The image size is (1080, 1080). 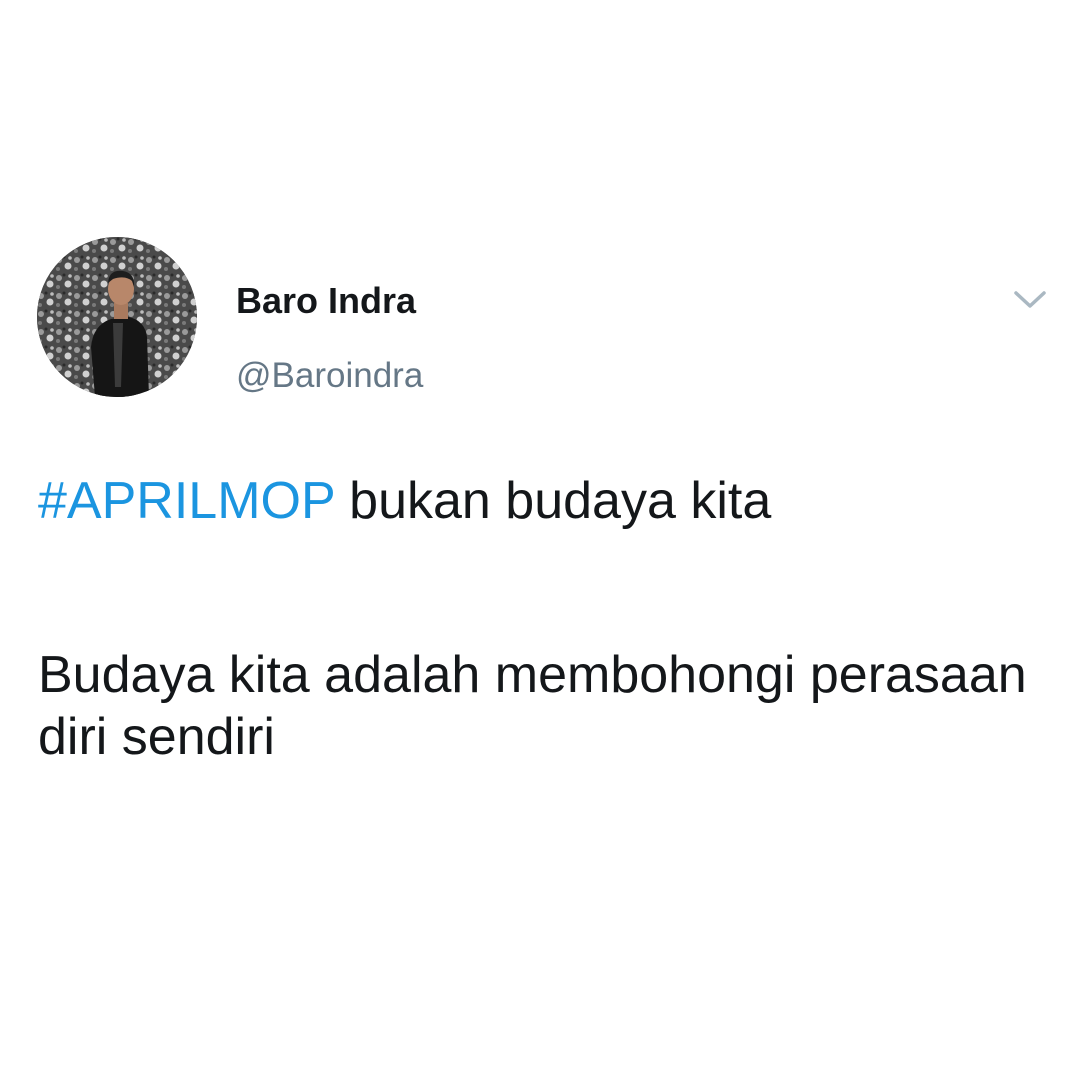 I want to click on tweet-text-line1-rest: bukan budaya kita, so click(x=553, y=501).